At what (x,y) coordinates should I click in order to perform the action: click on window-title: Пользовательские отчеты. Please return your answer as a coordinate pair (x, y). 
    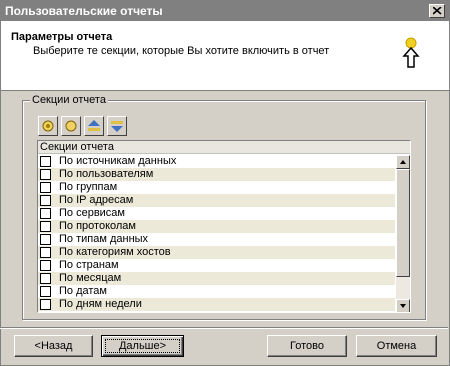
    Looking at the image, I should click on (84, 11).